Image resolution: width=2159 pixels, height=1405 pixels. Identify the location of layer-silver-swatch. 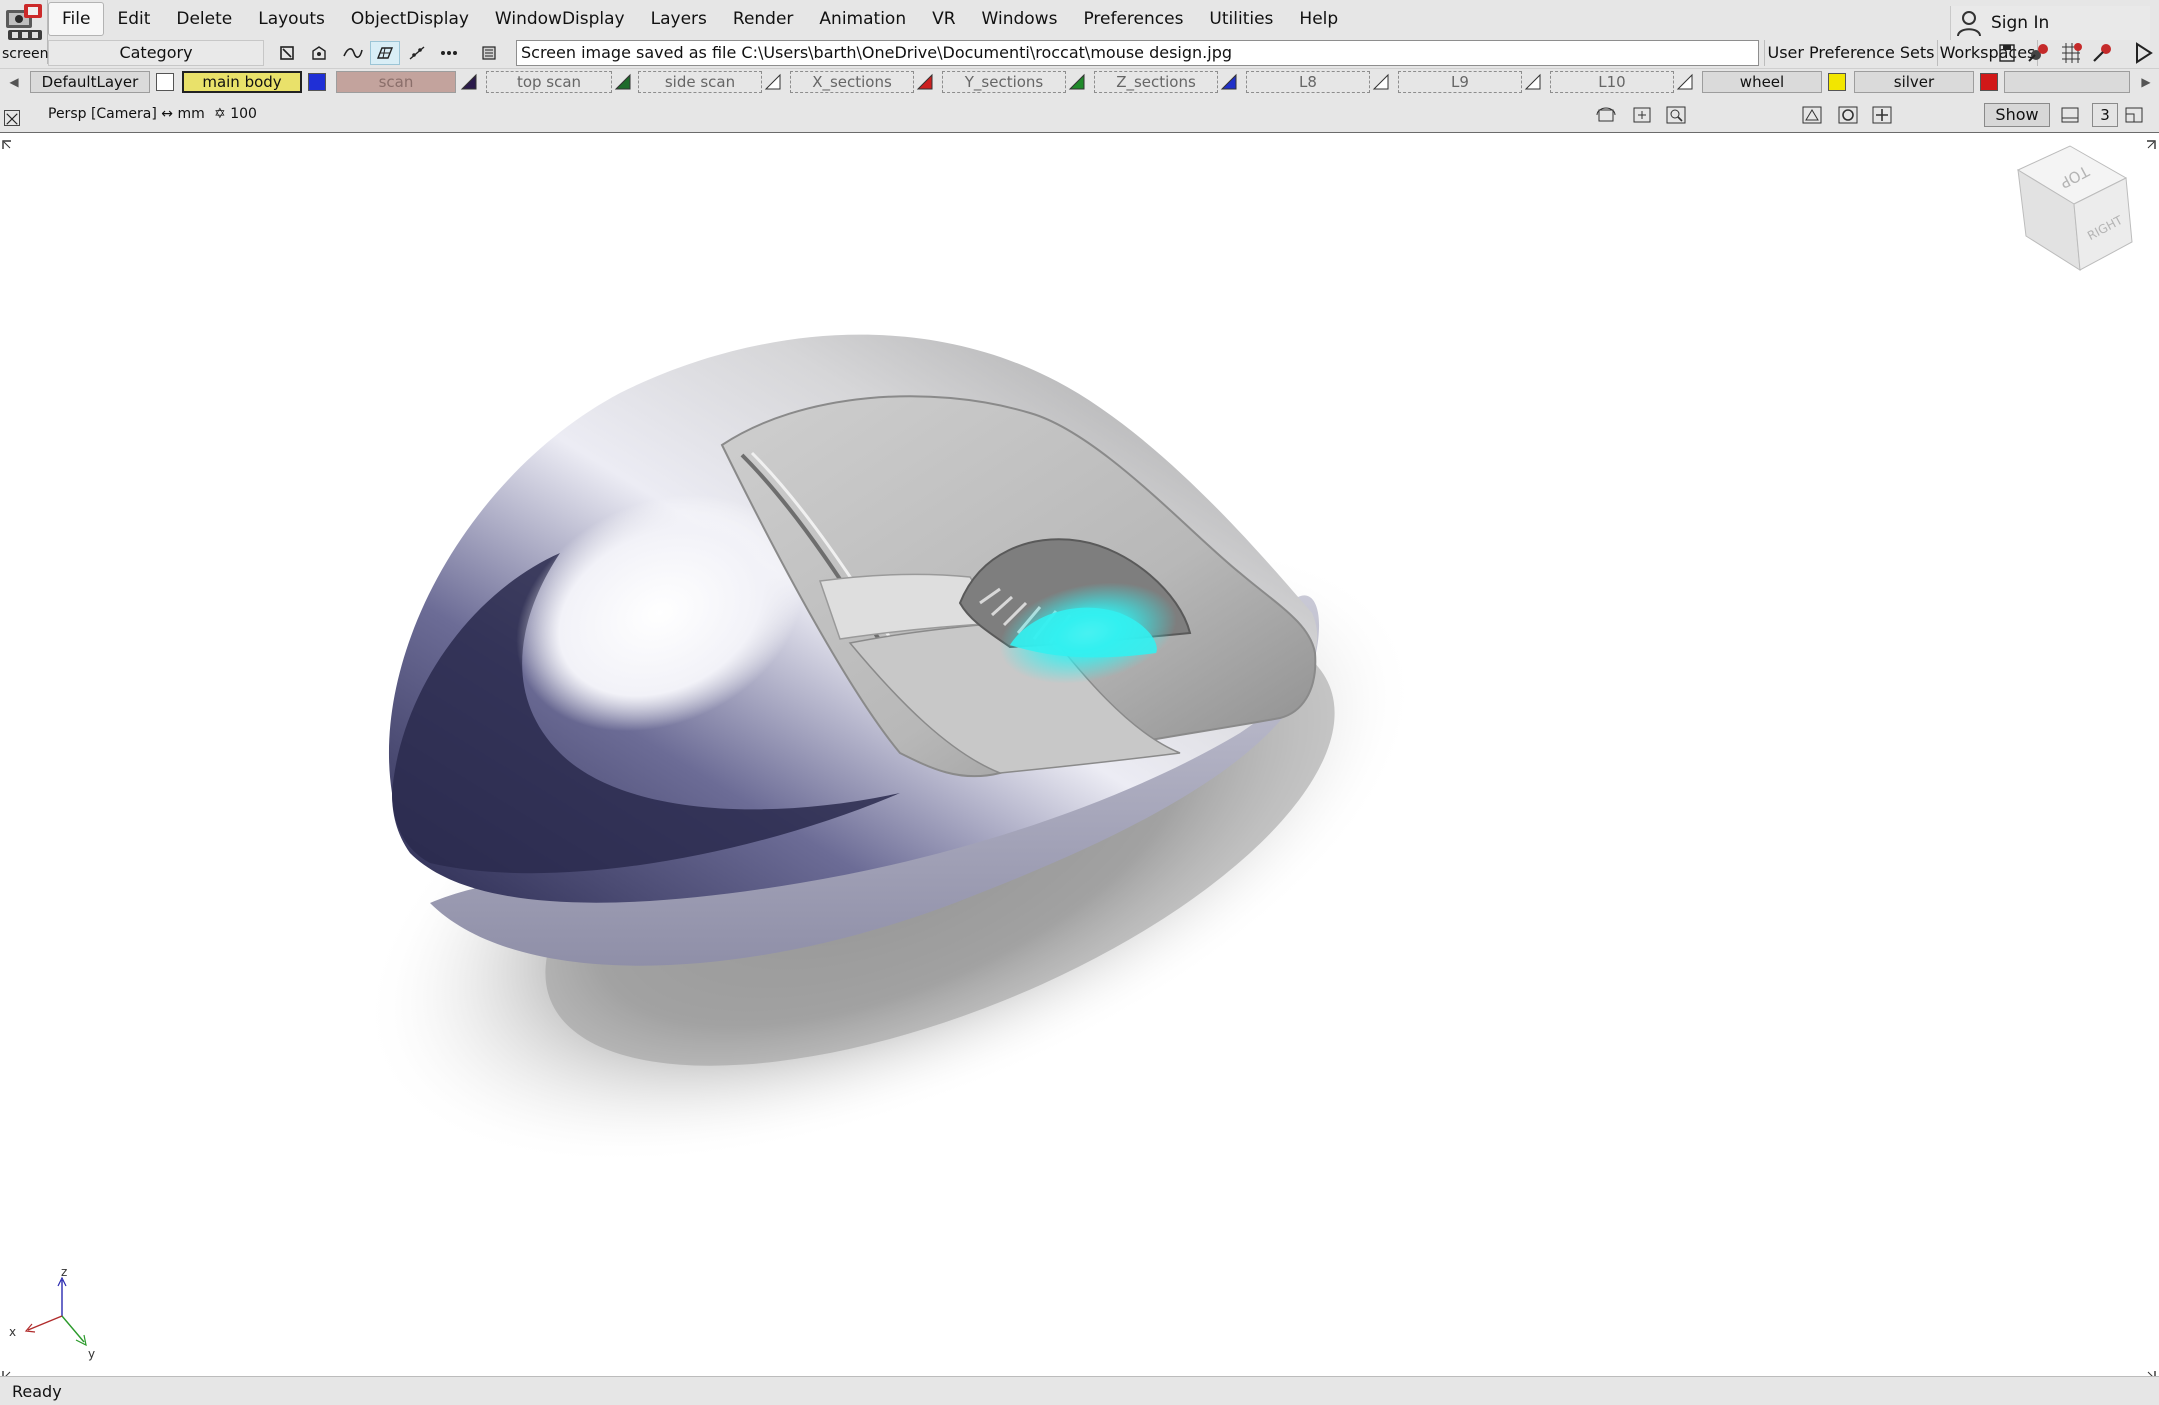
(1989, 82).